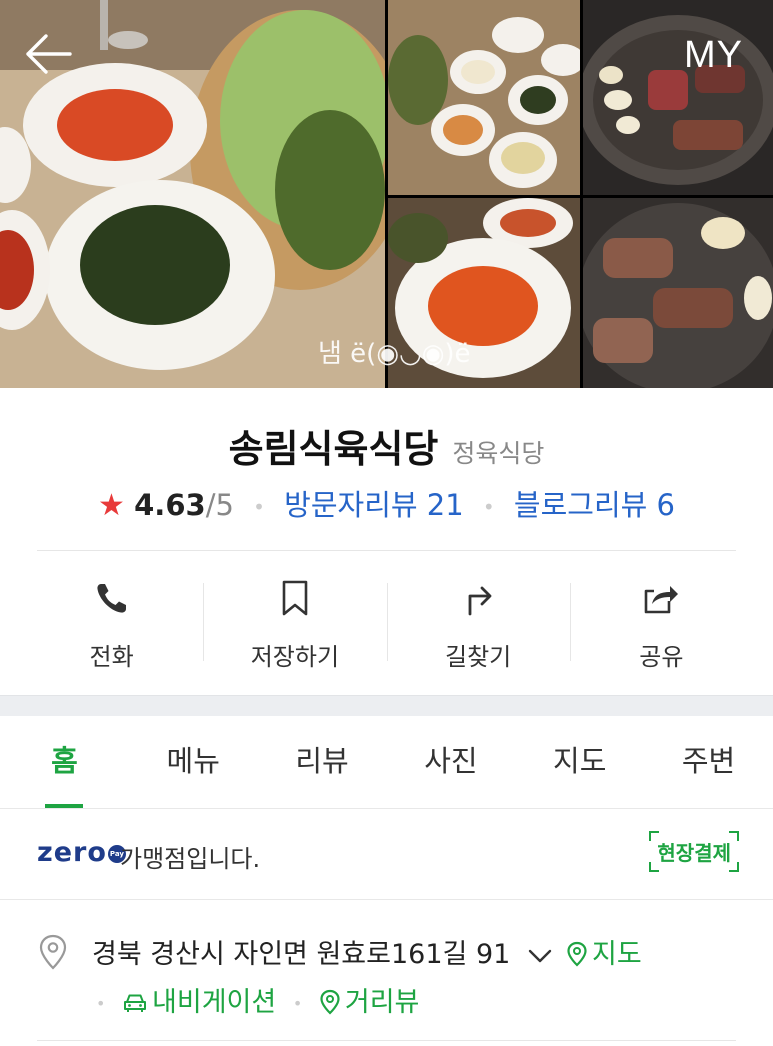 This screenshot has width=773, height=1046. I want to click on tab-home: 홈, so click(64, 762).